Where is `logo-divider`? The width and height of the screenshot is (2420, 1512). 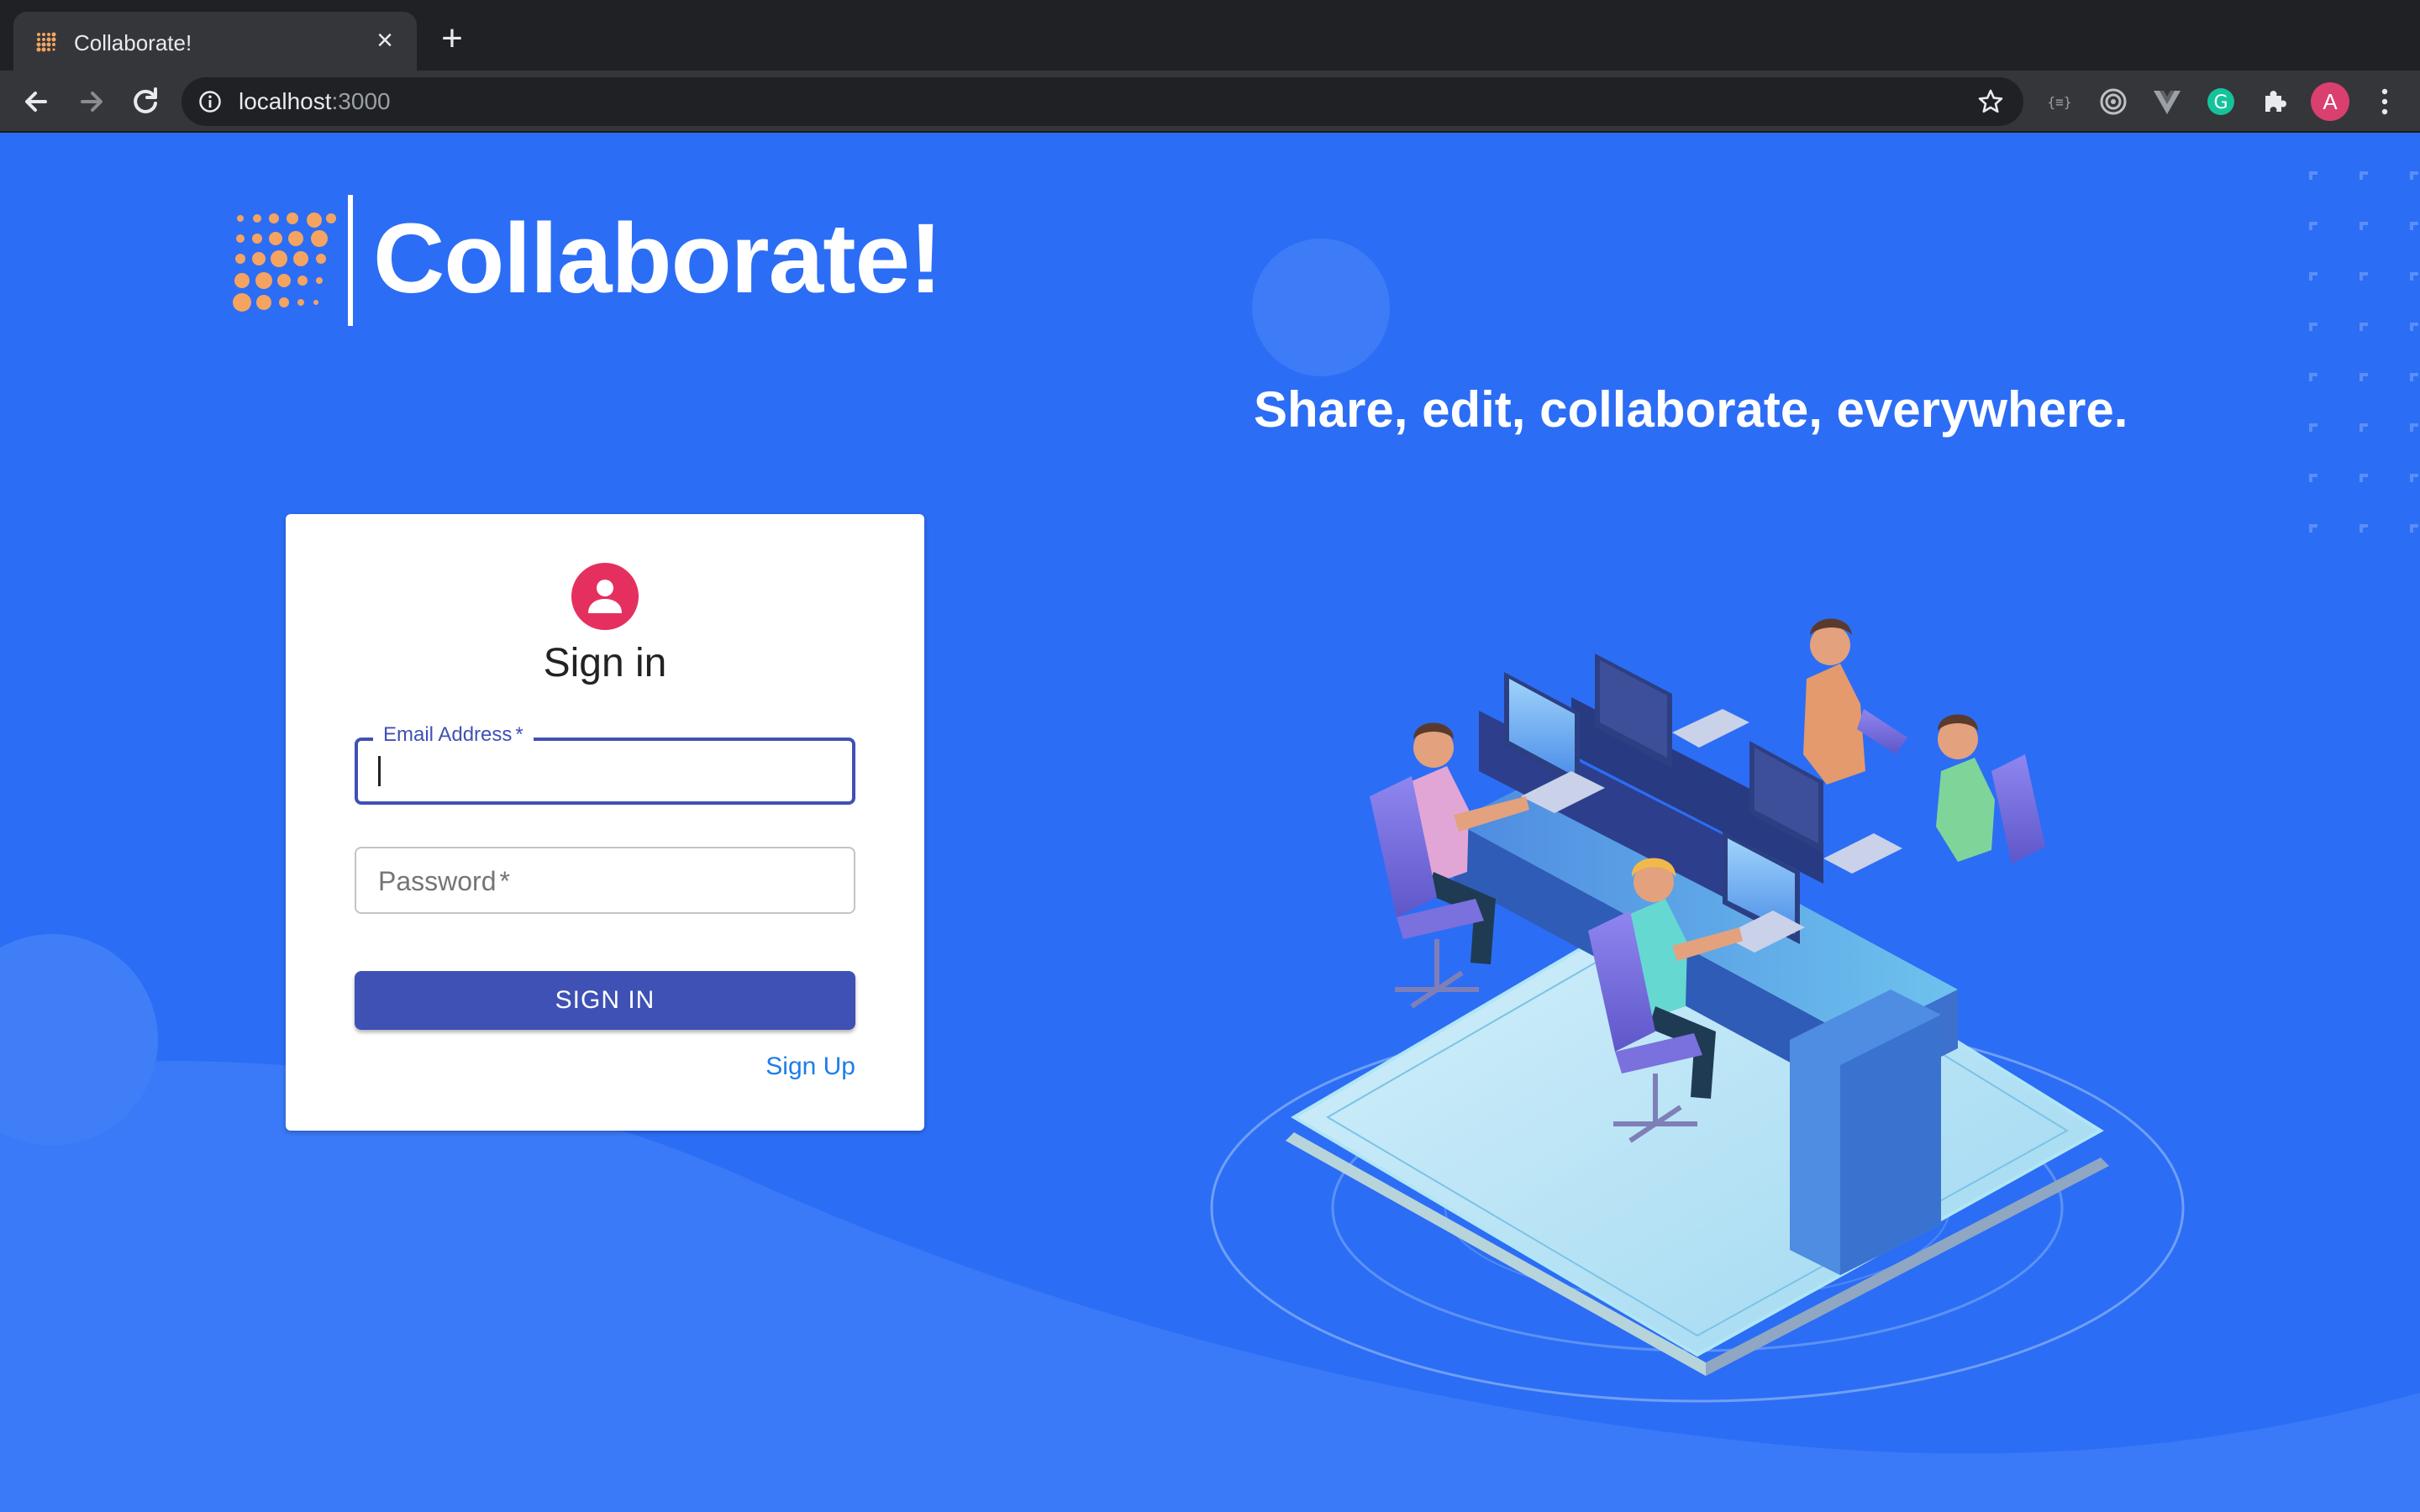 logo-divider is located at coordinates (351, 260).